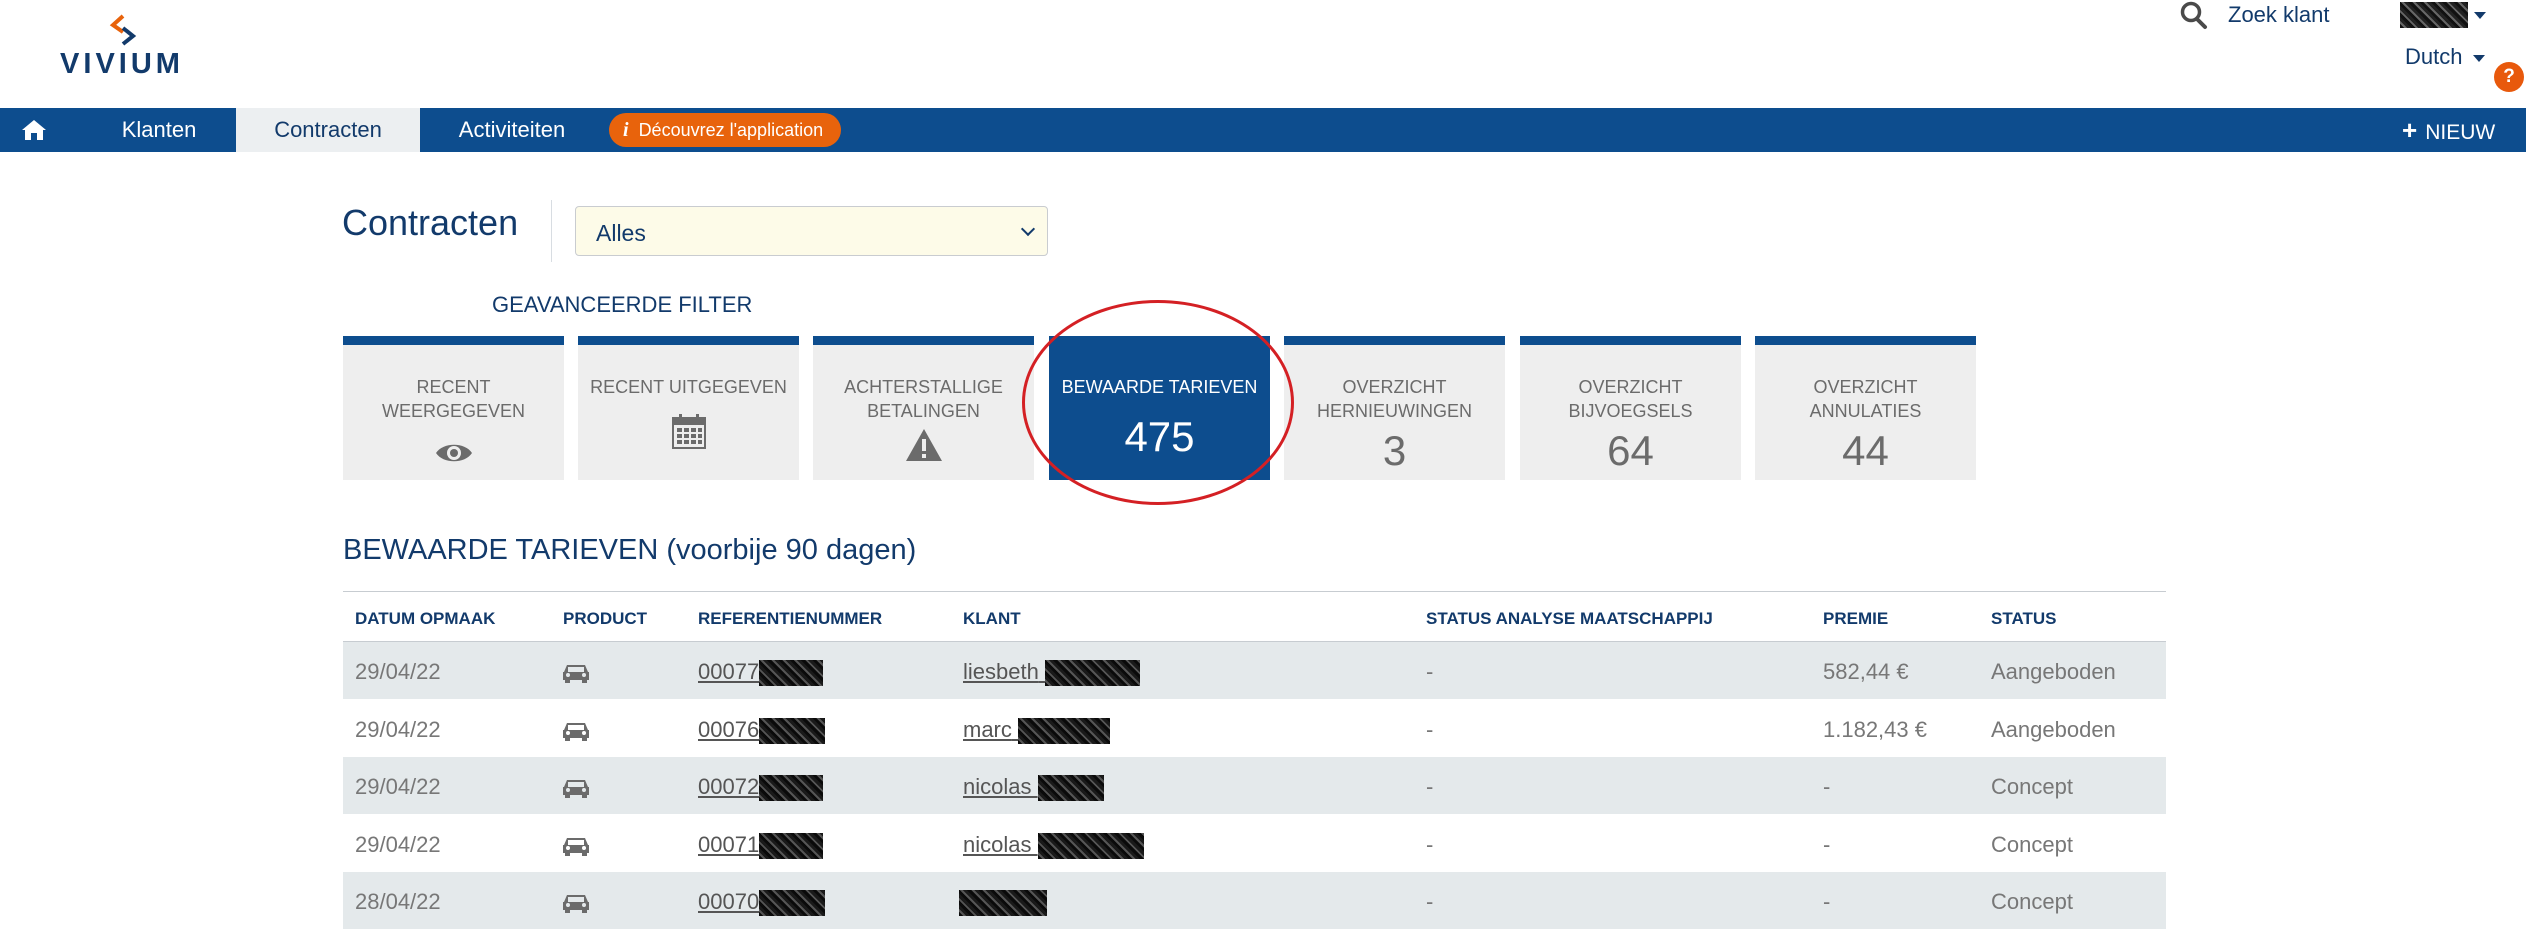  I want to click on language-label: Dutch, so click(2433, 56).